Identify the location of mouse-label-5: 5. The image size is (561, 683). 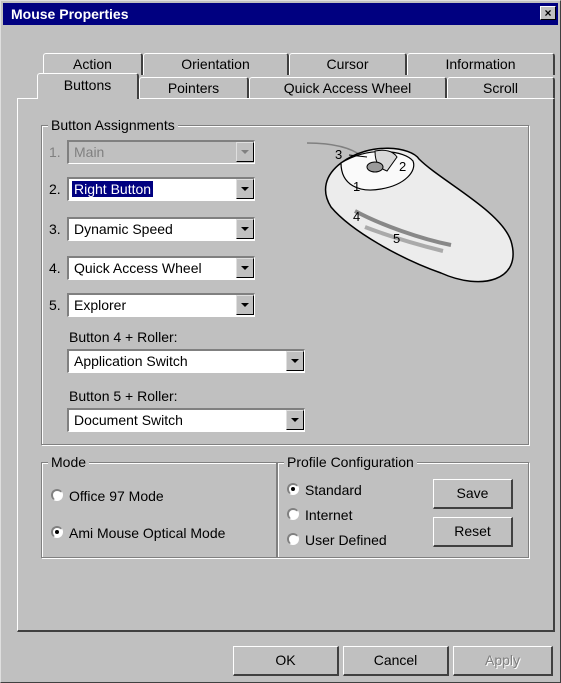
(396, 238).